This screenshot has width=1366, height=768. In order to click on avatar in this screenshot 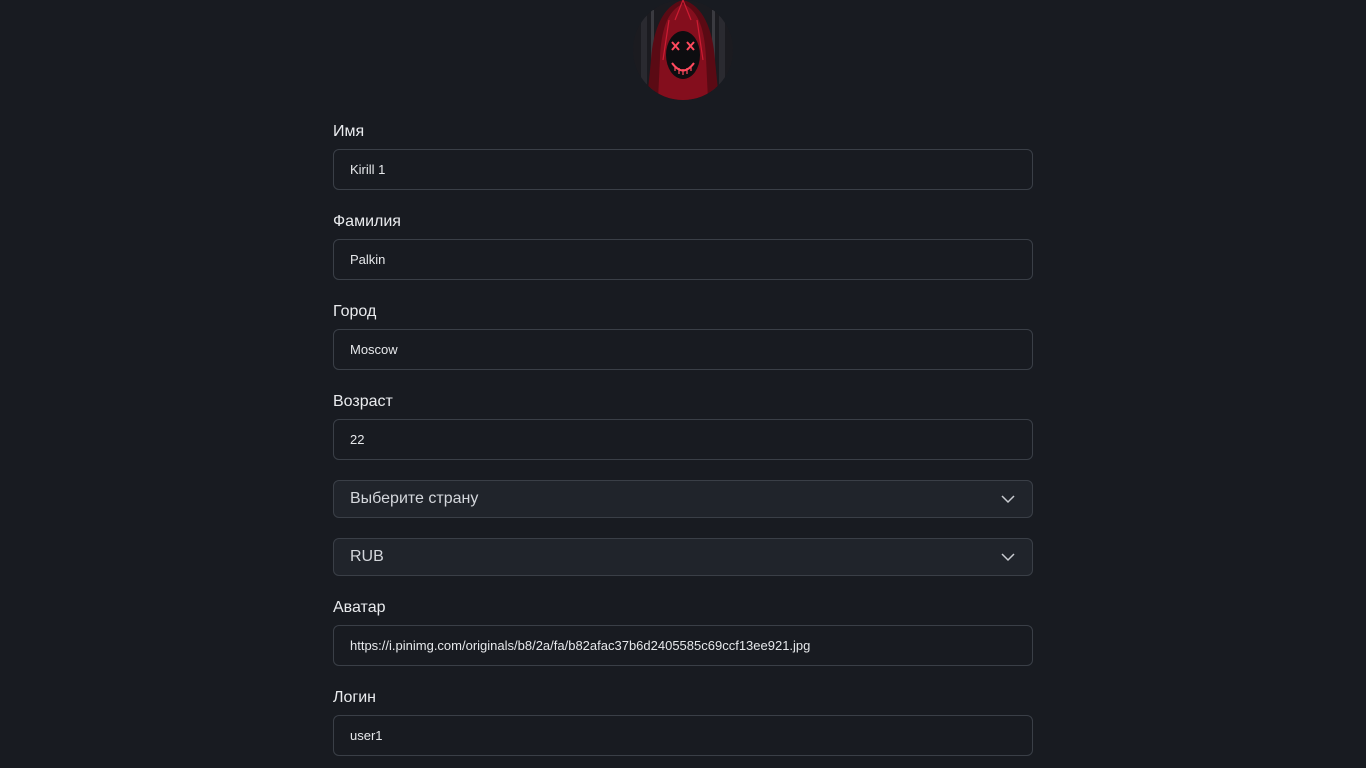, I will do `click(683, 50)`.